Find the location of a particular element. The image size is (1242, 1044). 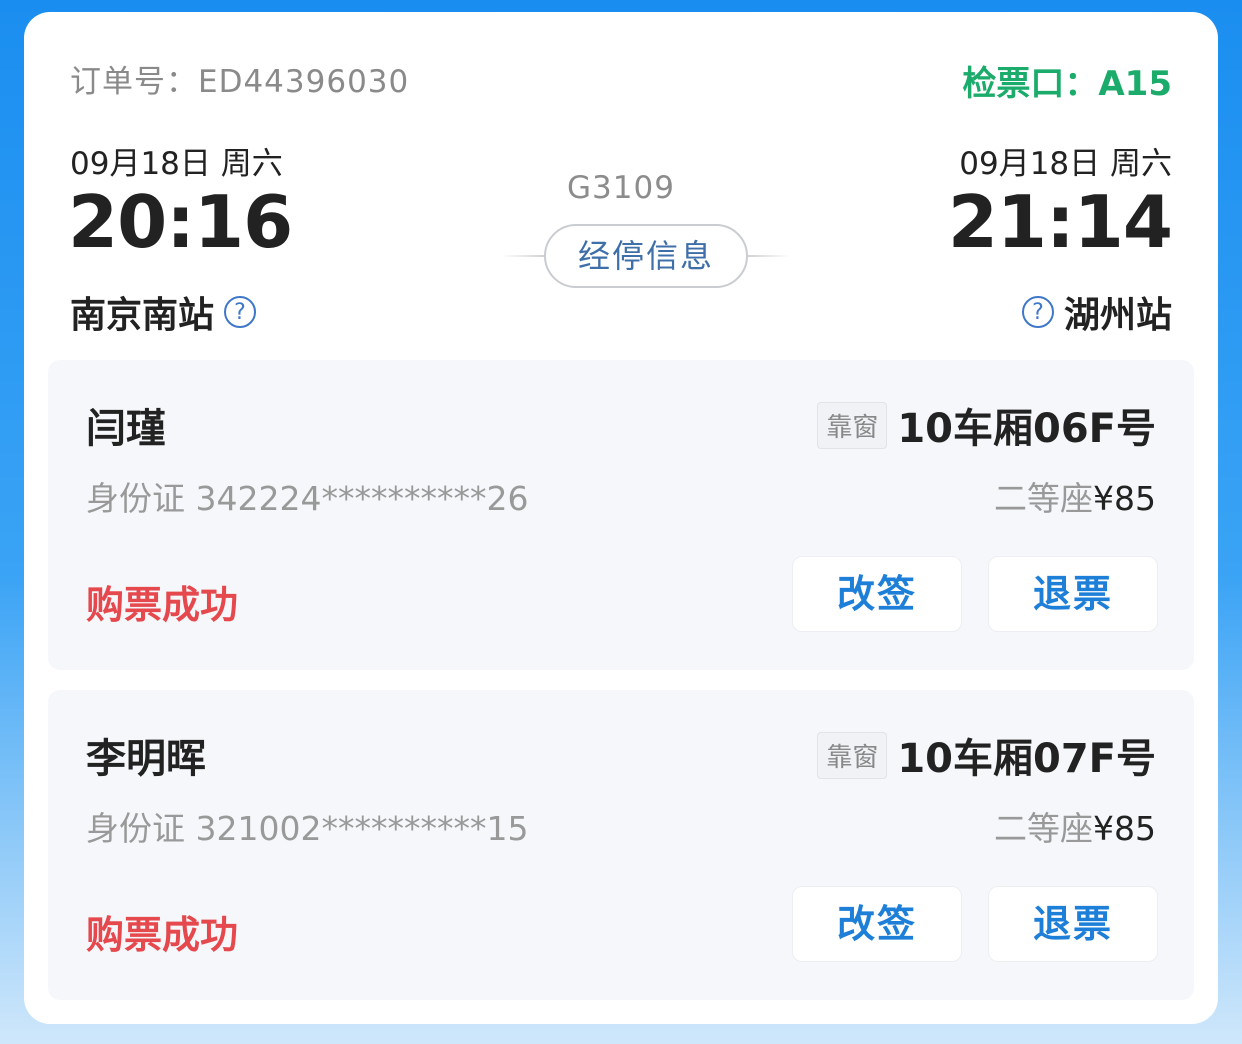

passenger-name: 闫瑾 is located at coordinates (126, 429).